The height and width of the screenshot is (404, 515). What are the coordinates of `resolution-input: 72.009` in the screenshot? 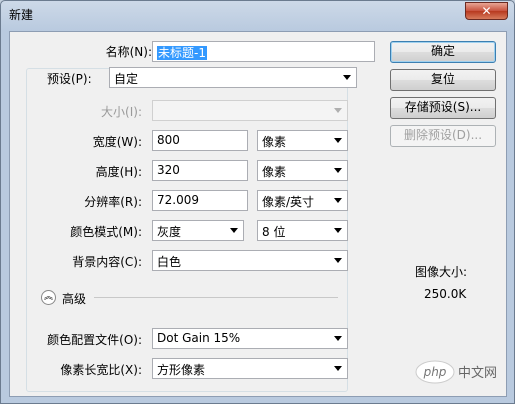 It's located at (200, 200).